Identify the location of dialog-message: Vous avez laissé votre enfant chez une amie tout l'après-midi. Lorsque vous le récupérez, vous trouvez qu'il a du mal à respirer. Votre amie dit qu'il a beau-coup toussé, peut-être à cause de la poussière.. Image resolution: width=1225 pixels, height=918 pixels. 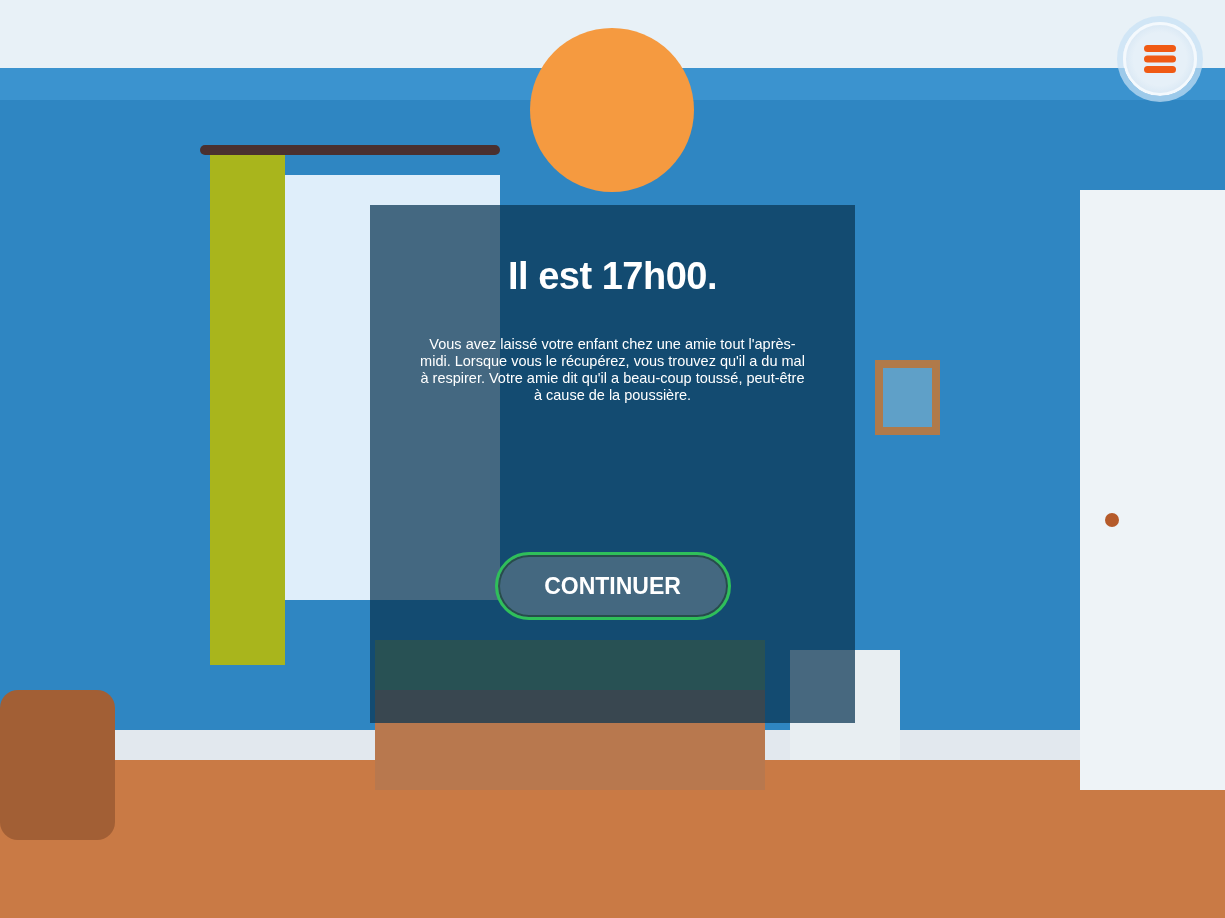
(612, 370).